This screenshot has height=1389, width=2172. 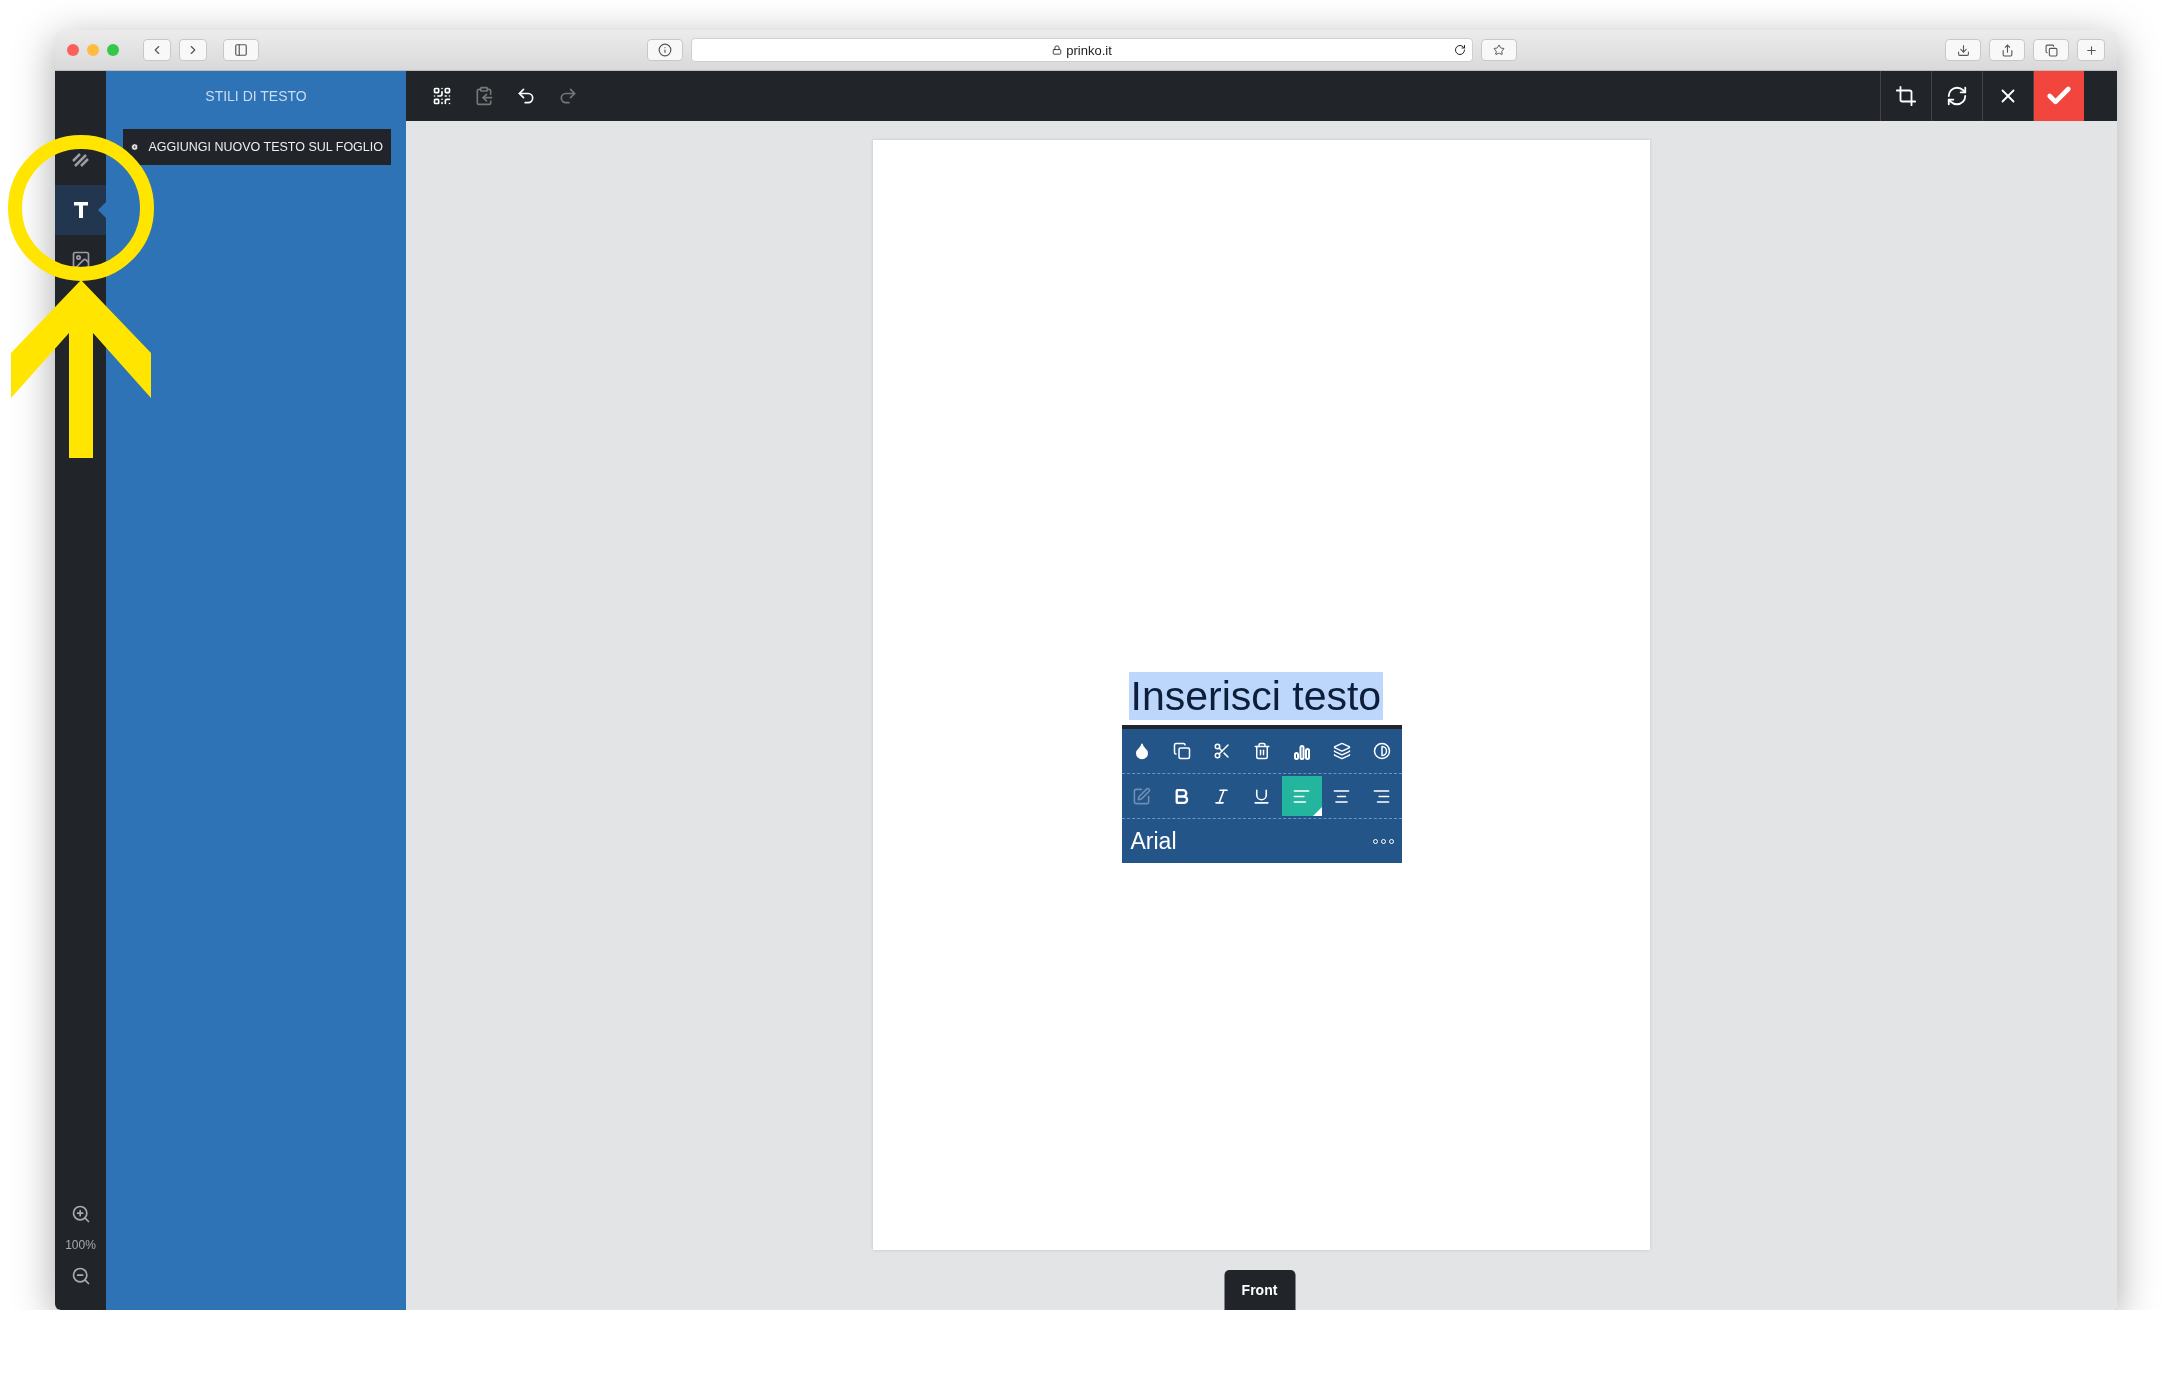 I want to click on download-icon, so click(x=1963, y=50).